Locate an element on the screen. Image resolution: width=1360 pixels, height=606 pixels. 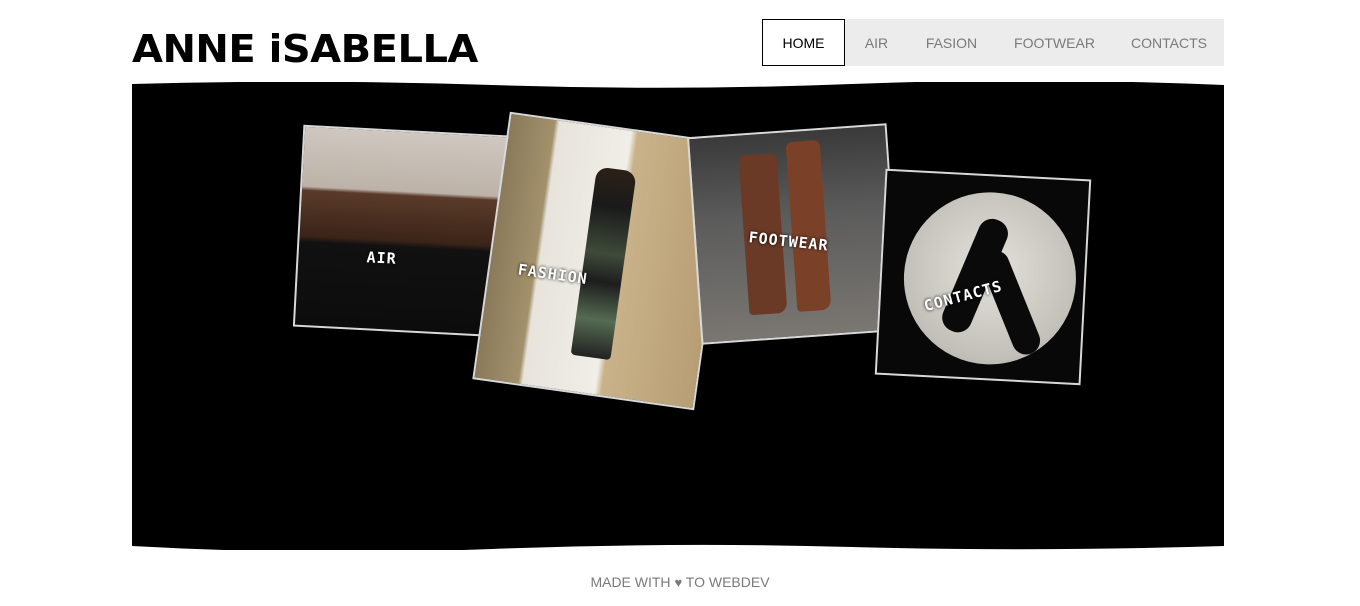
gallery-card-air: AIR is located at coordinates (401, 231).